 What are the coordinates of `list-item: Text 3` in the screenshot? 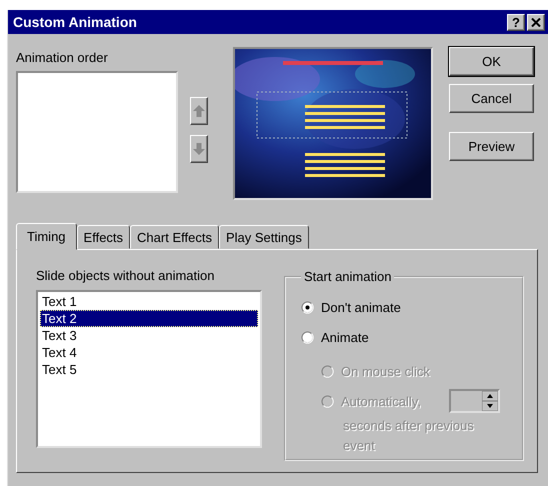 It's located at (149, 335).